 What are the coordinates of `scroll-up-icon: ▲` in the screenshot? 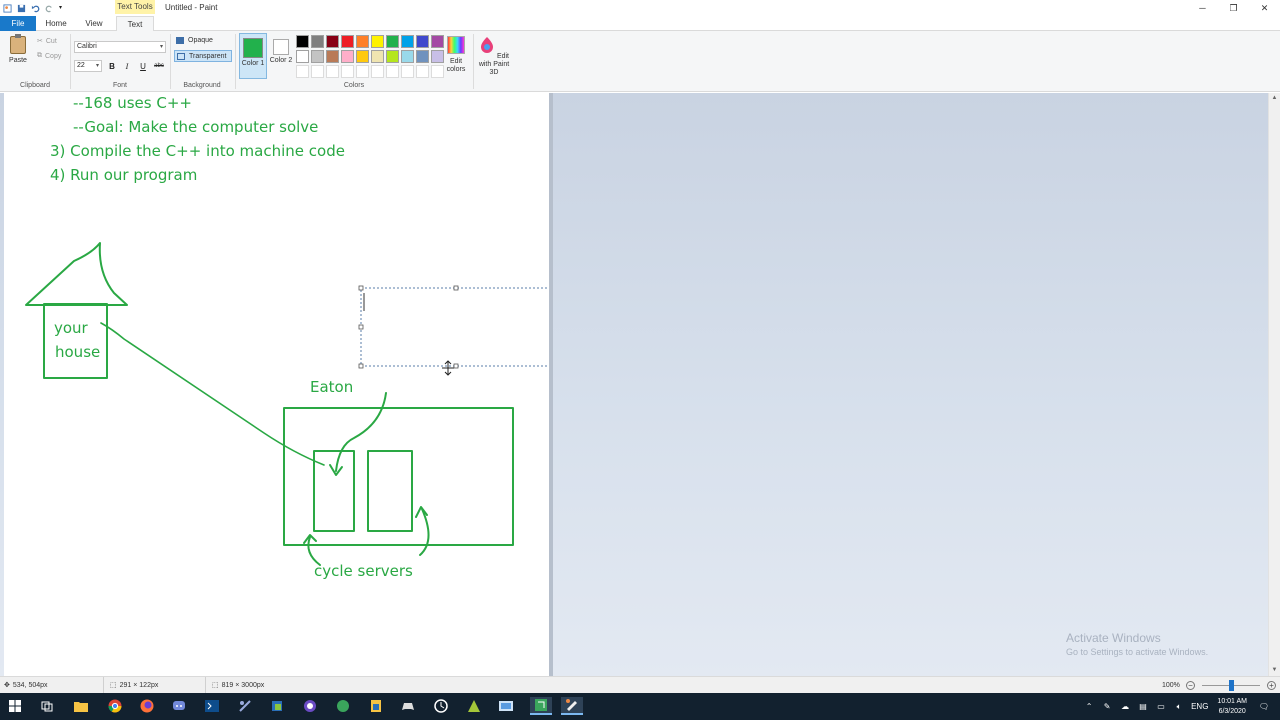 It's located at (1274, 98).